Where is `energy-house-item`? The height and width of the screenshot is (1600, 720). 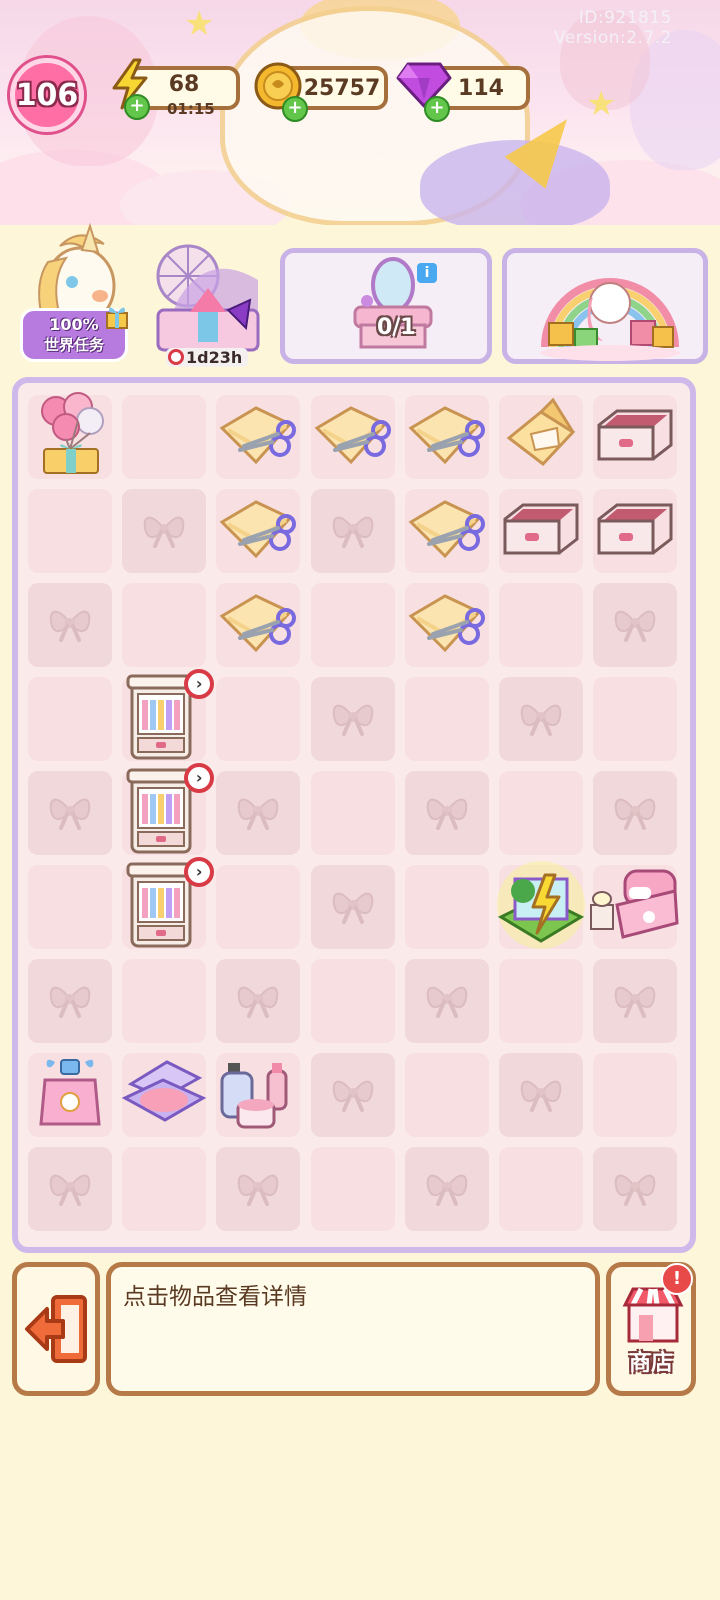 energy-house-item is located at coordinates (541, 907).